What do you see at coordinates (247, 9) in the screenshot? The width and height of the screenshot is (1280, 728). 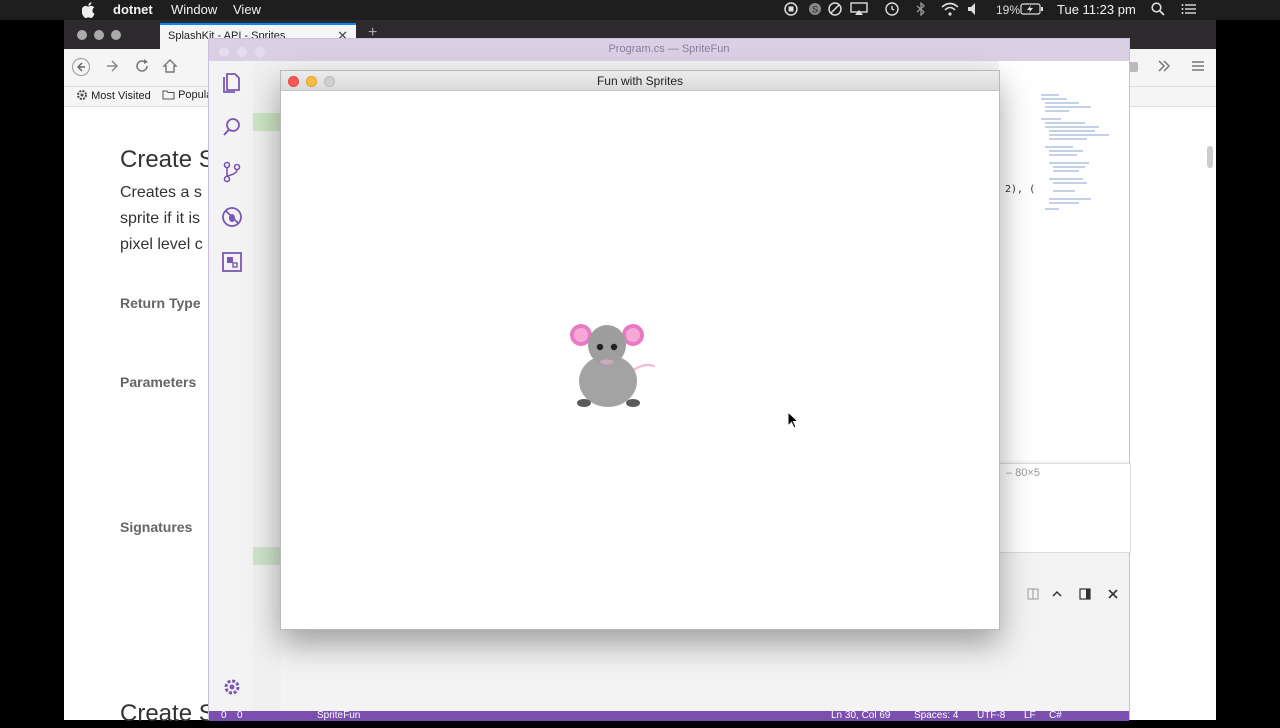 I see `menu-view: View` at bounding box center [247, 9].